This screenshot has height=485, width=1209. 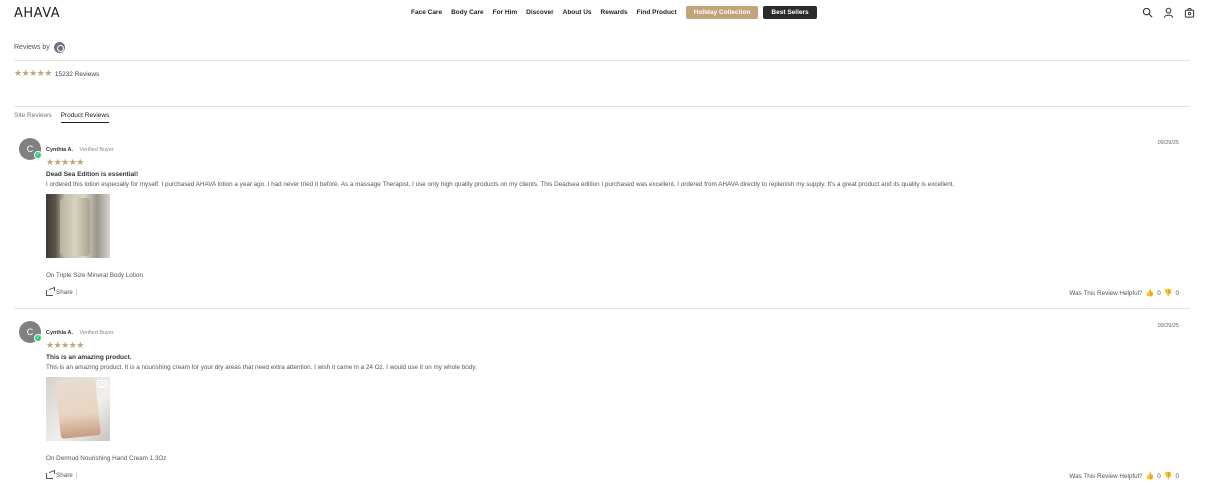 I want to click on review-title: Dead Sea Edition is essential!, so click(x=92, y=174).